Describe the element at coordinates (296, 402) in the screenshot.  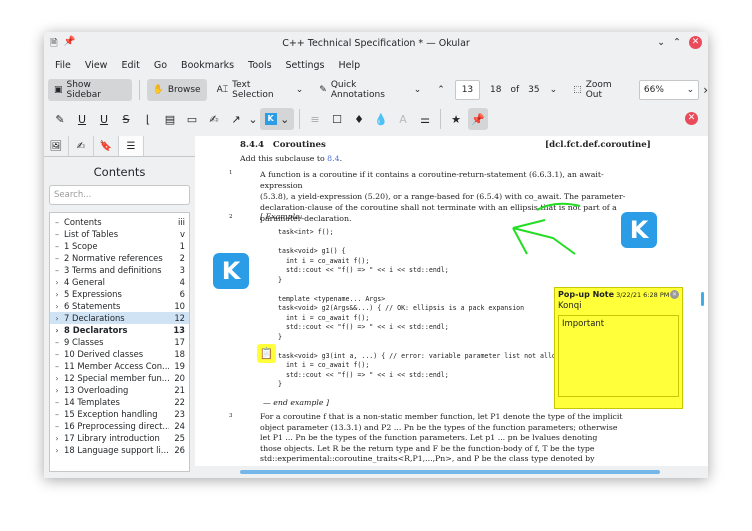
I see `example-end: — end example ]` at that location.